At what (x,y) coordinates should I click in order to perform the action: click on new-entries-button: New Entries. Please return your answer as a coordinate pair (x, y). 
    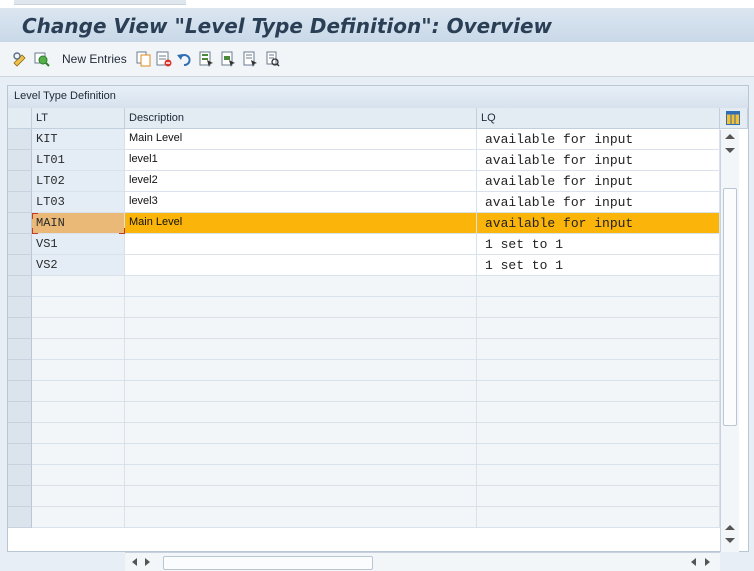
    Looking at the image, I should click on (94, 59).